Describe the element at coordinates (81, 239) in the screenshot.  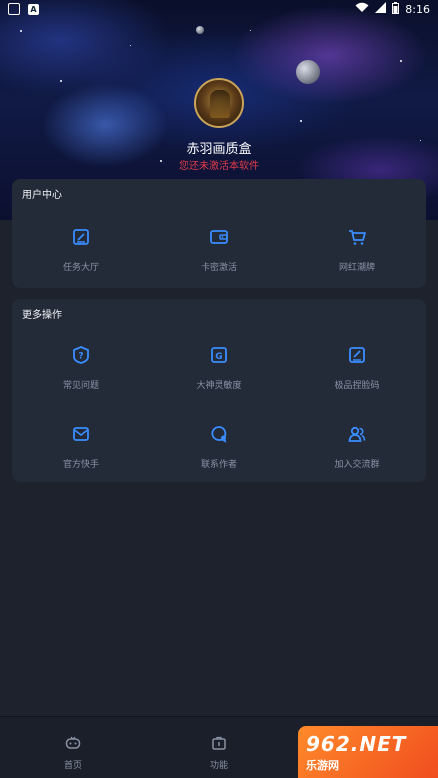
I see `task-icon` at that location.